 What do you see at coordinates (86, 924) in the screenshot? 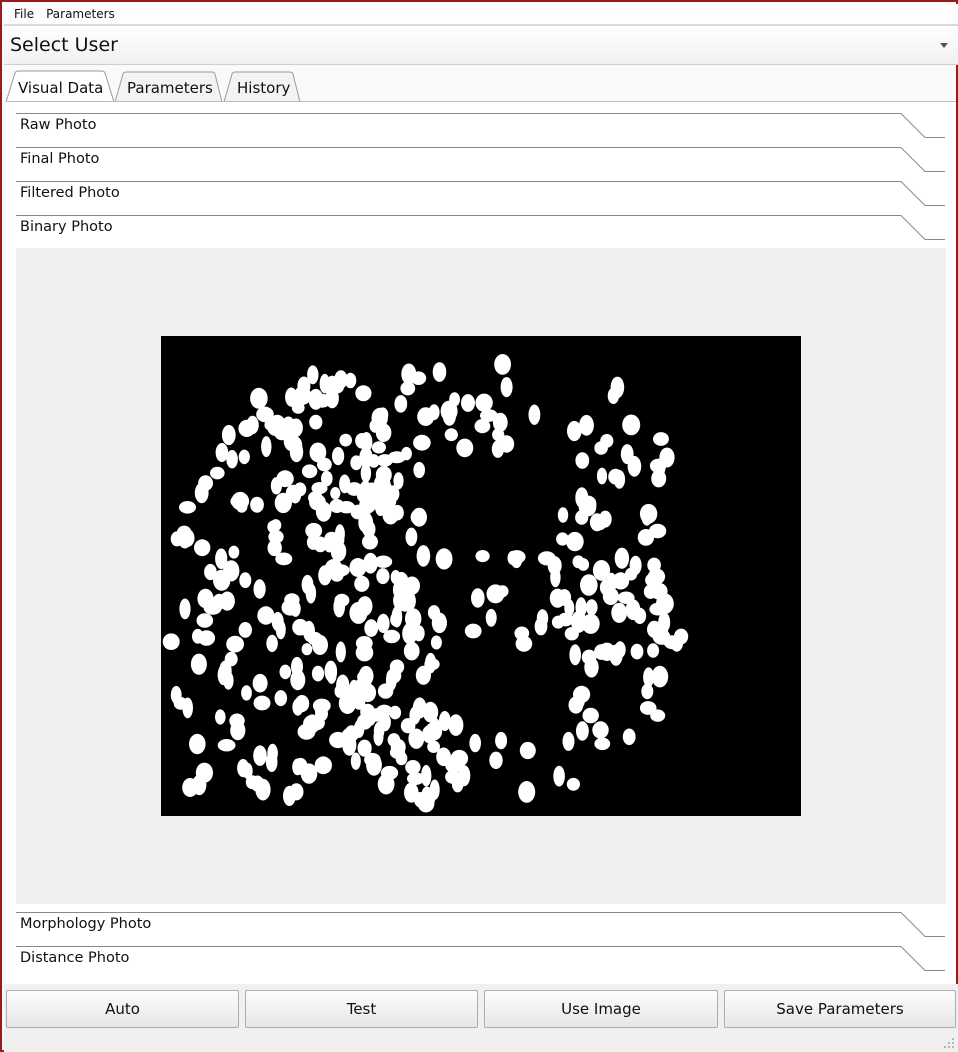
I see `expander-morphology-photo-label: Morphology Photo` at bounding box center [86, 924].